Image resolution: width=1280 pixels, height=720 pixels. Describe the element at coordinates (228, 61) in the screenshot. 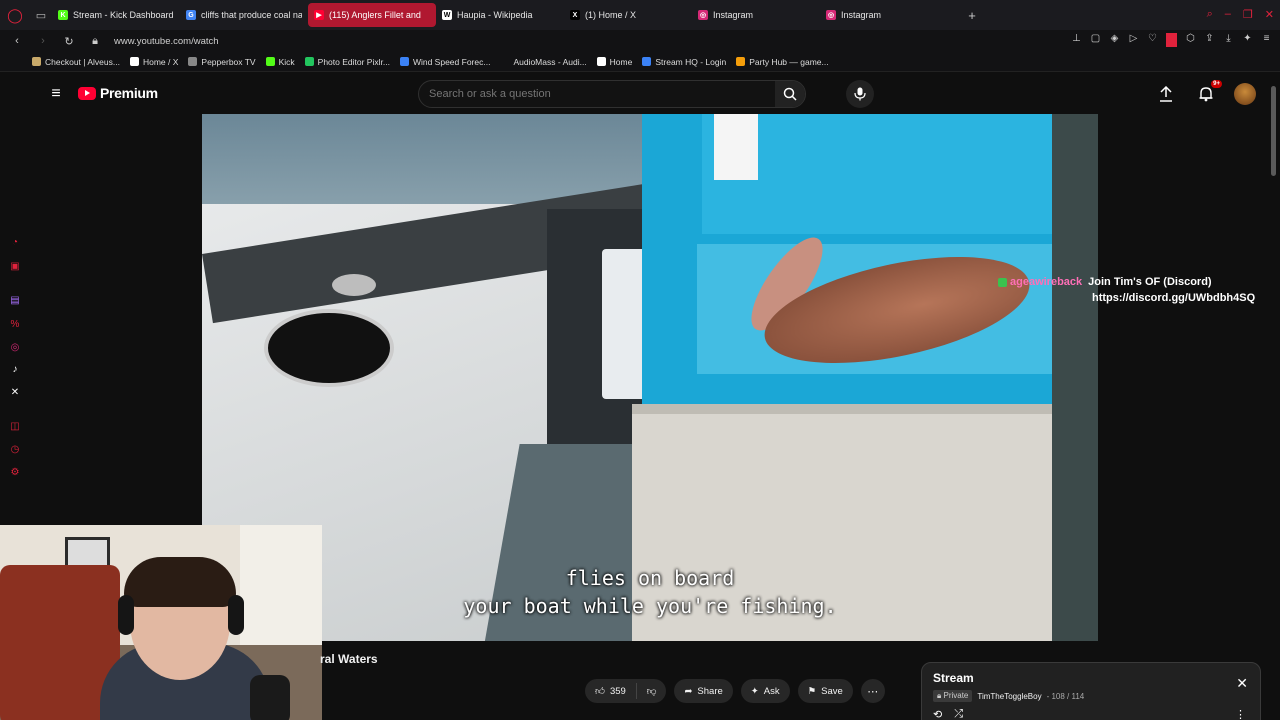

I see `bookmark-label: Pepperbox TV` at that location.